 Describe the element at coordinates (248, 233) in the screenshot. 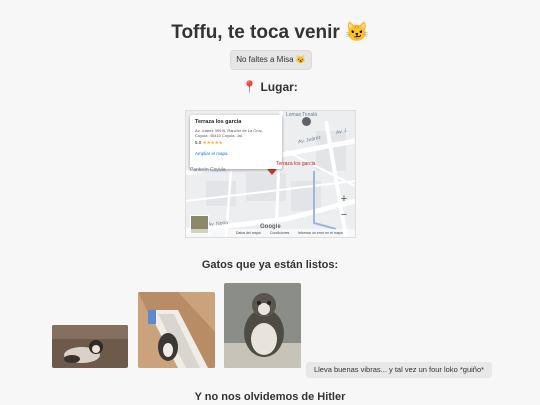

I see `map-data-label: Datos del mapa` at that location.